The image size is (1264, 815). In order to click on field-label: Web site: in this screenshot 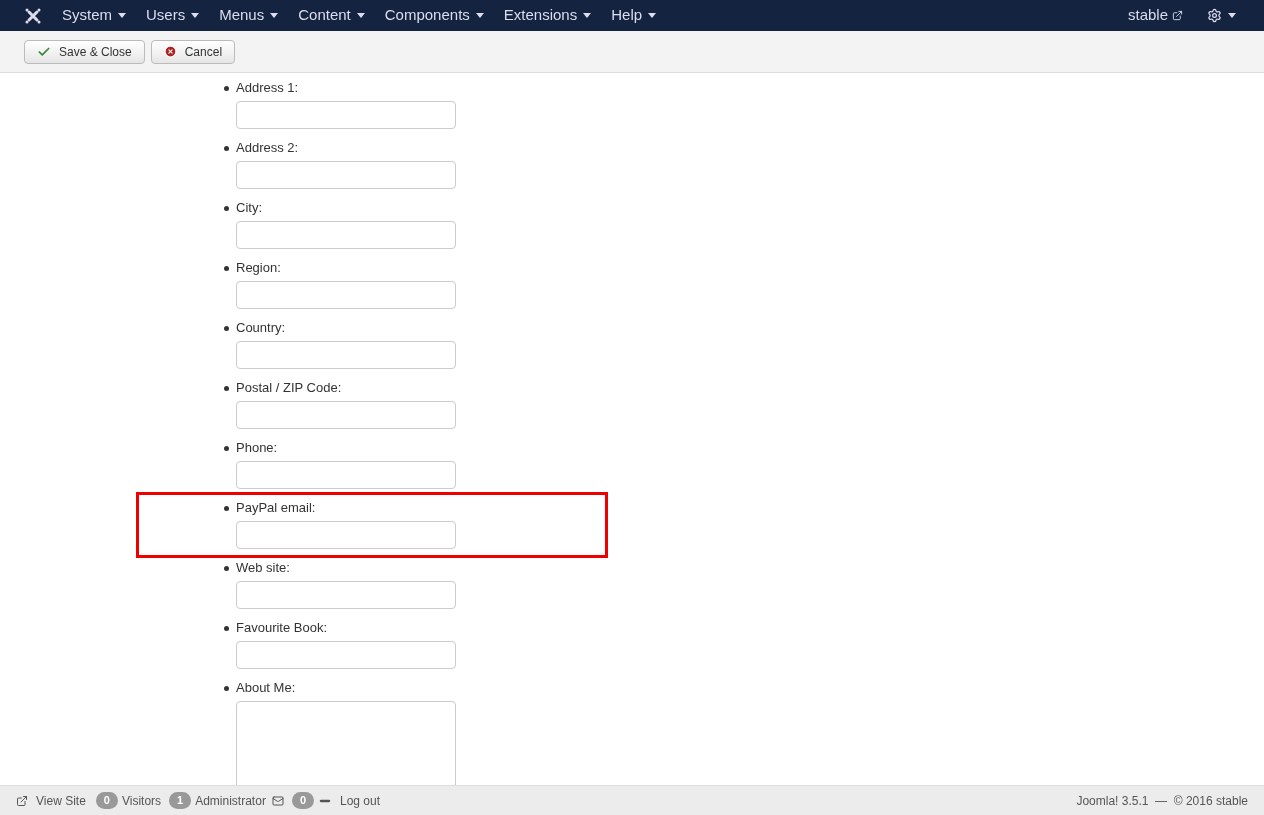, I will do `click(263, 568)`.